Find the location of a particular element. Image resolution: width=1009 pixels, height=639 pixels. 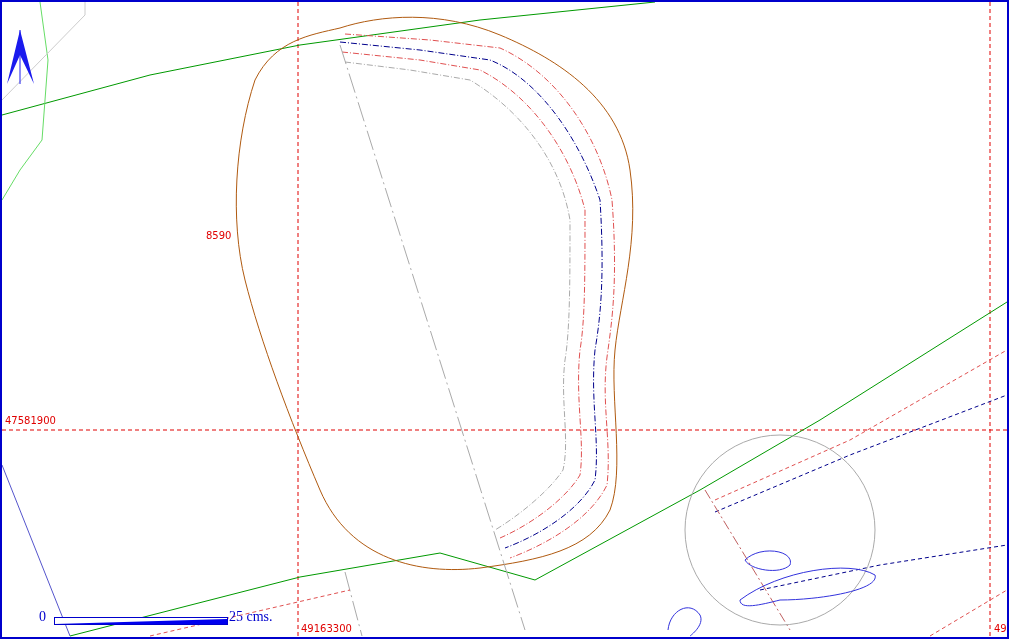

contour-label: 8590 is located at coordinates (219, 236).